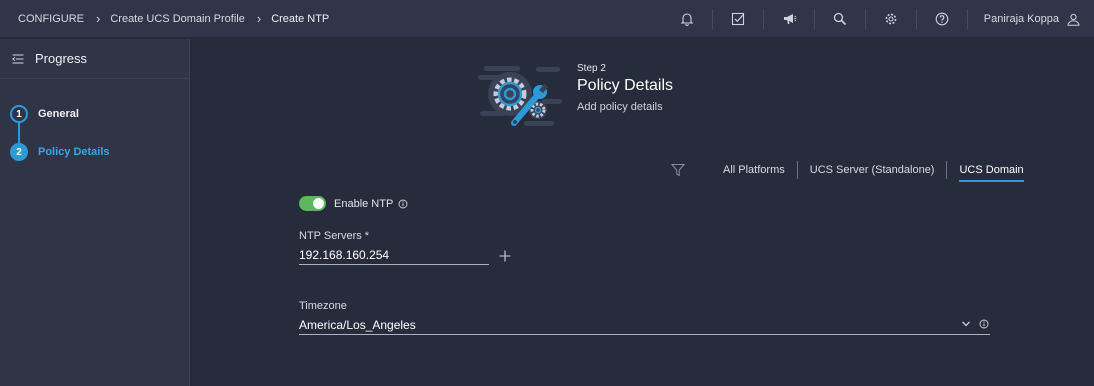 This screenshot has width=1094, height=386. Describe the element at coordinates (19, 152) in the screenshot. I see `step-number: 2` at that location.